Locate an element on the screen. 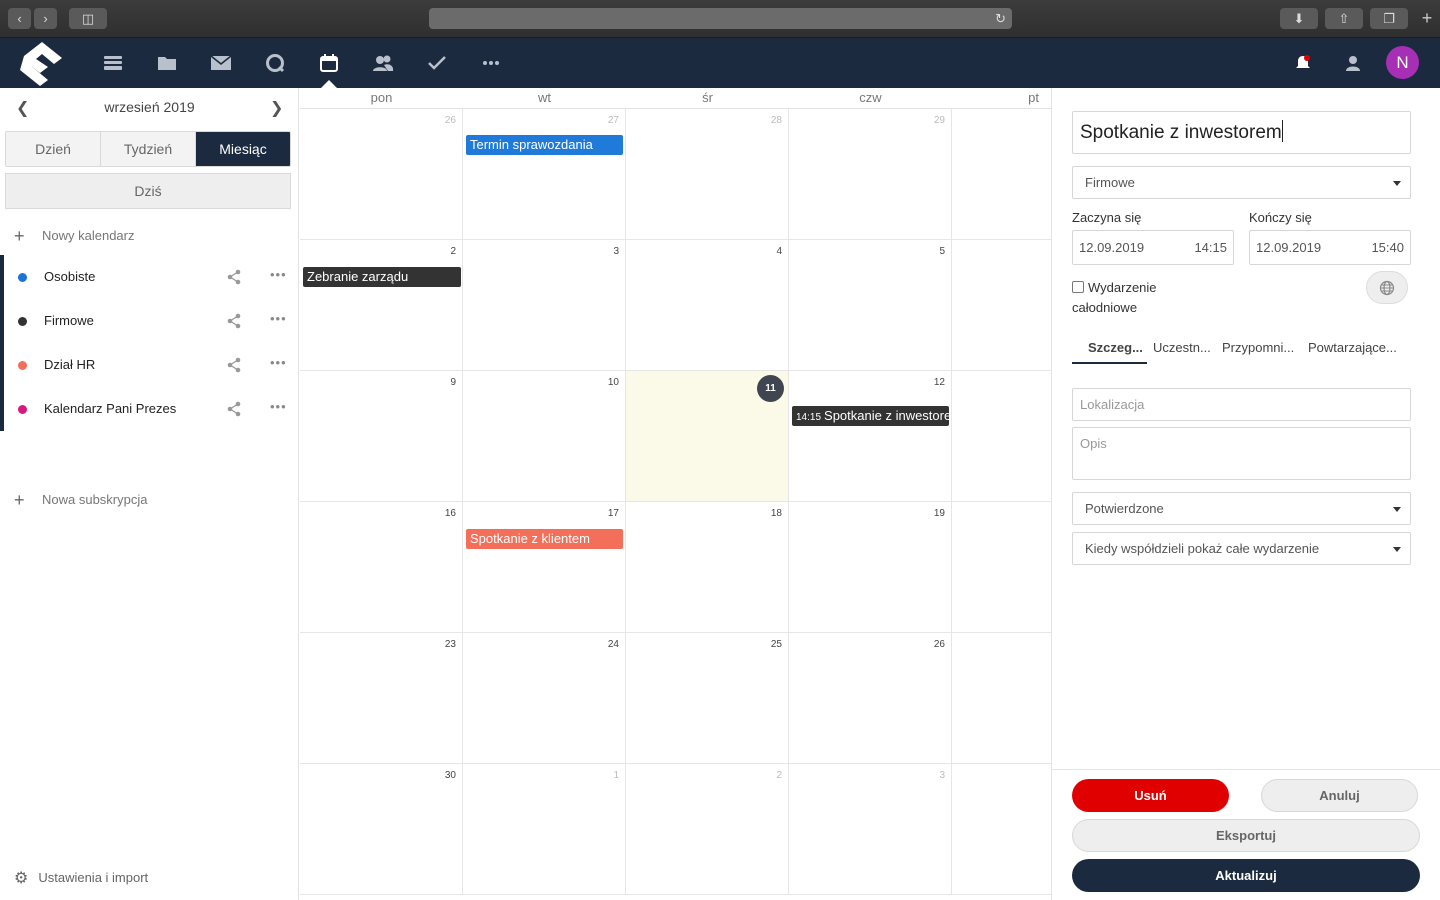 Image resolution: width=1440 pixels, height=900 pixels. new-calendar-button: + Nowy kalendarz is located at coordinates (74, 236).